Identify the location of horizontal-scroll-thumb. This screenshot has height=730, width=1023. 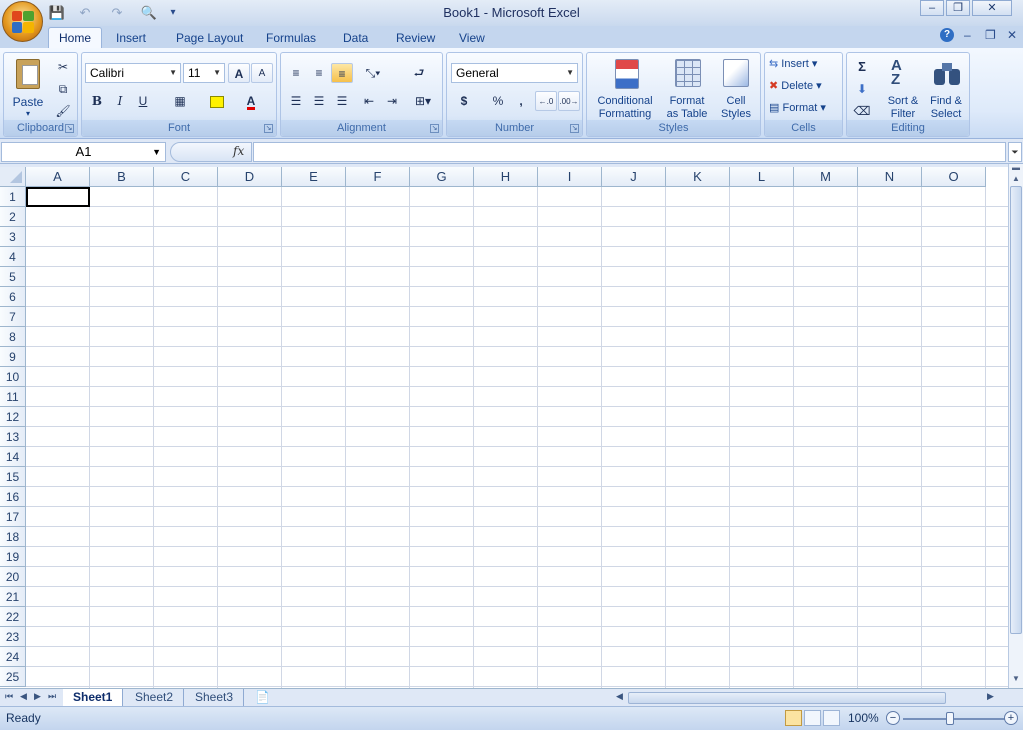
(787, 698).